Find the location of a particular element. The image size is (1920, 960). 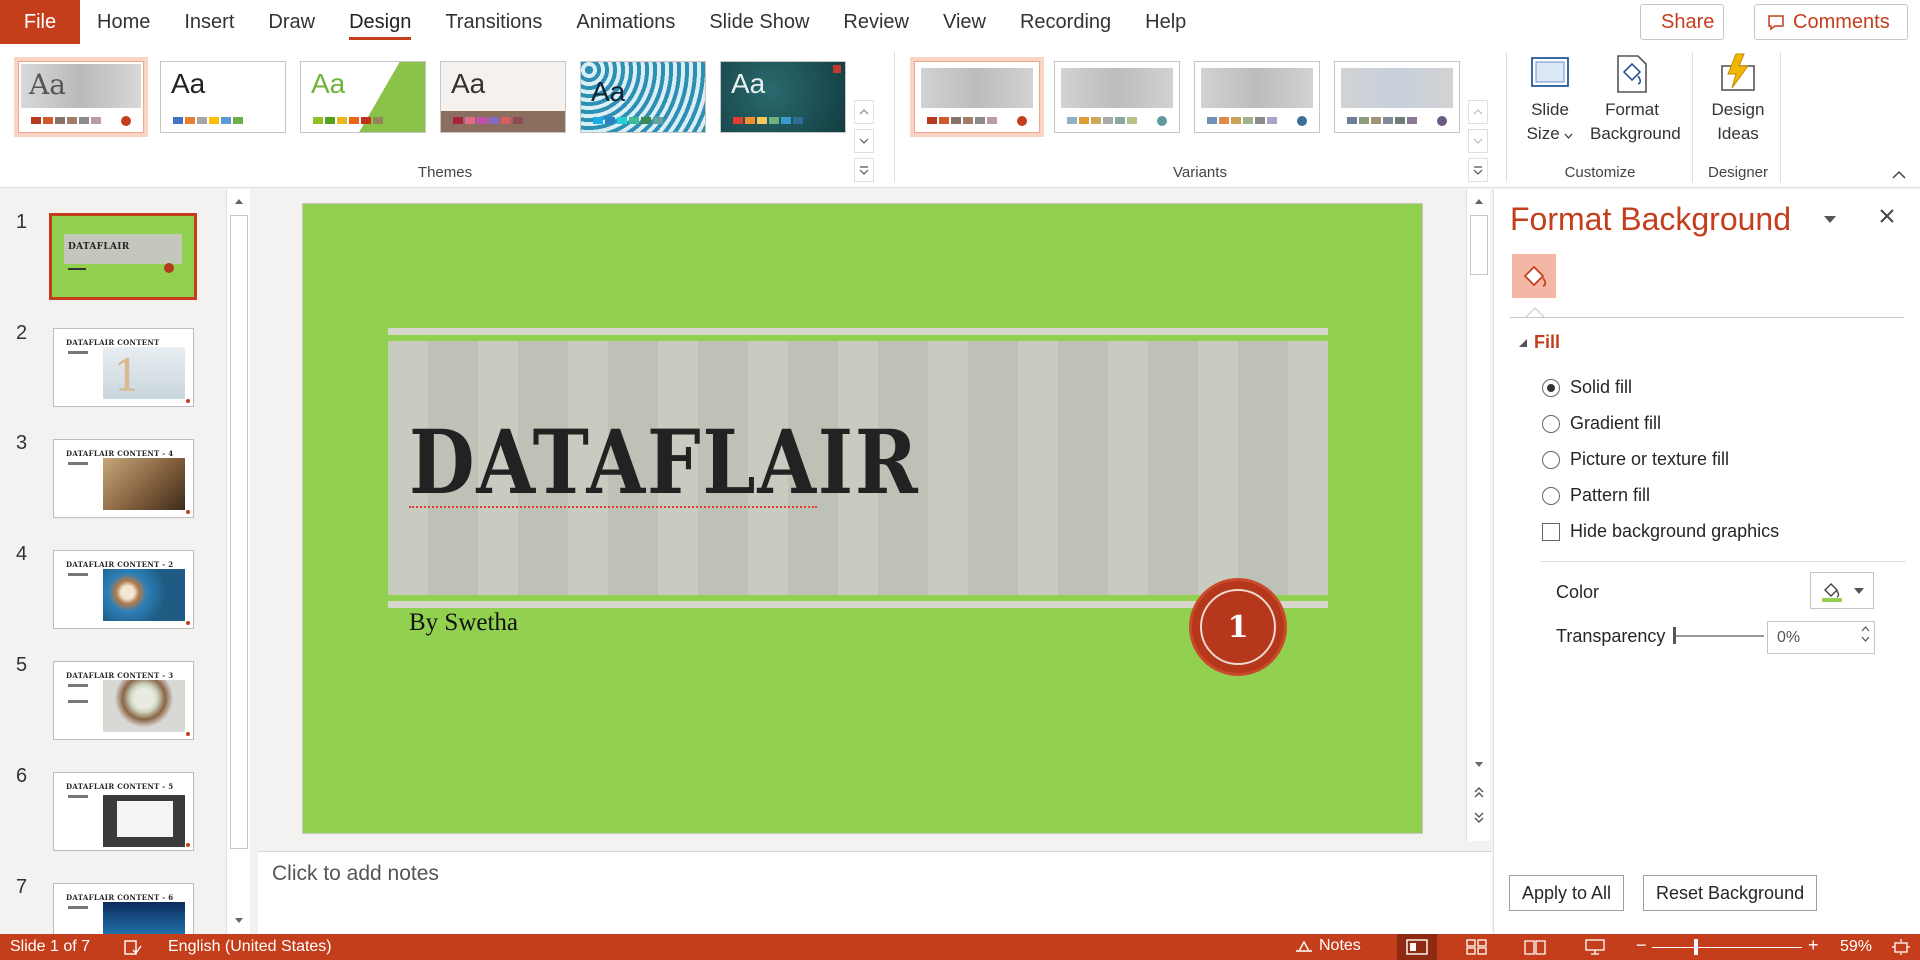

tab-design: Design is located at coordinates (380, 22).